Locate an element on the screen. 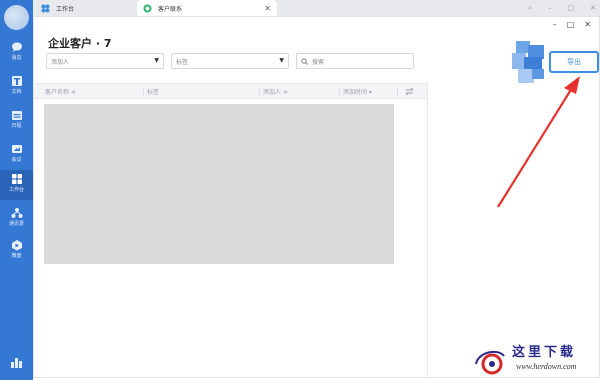  column-settings-icon is located at coordinates (409, 91).